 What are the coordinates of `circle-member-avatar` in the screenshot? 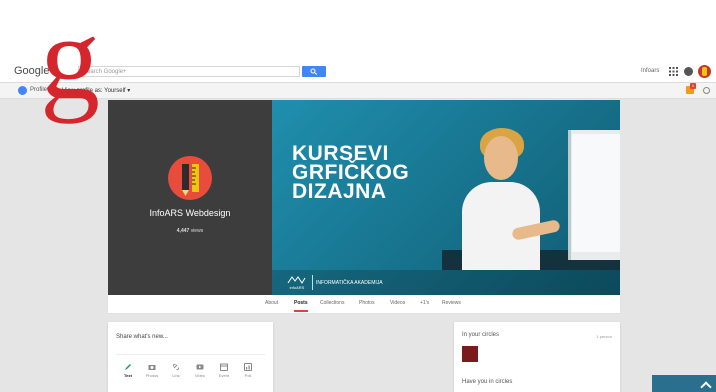 It's located at (470, 354).